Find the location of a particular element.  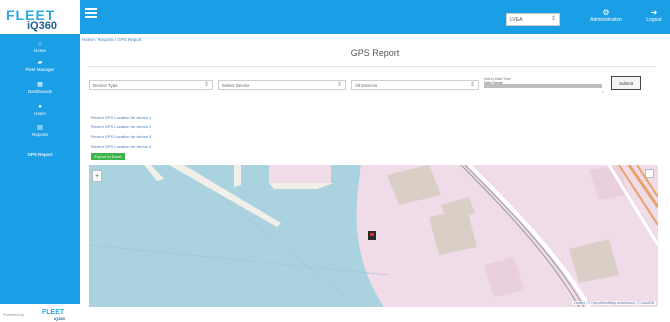

sidebar-item-users: ● Users is located at coordinates (40, 110).